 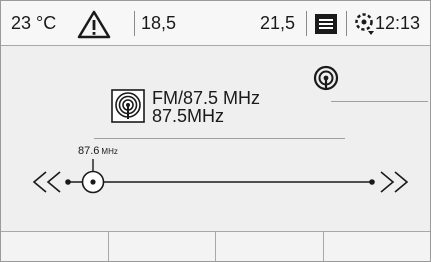 I want to click on outside-temperature: 23 °C, so click(x=34, y=23).